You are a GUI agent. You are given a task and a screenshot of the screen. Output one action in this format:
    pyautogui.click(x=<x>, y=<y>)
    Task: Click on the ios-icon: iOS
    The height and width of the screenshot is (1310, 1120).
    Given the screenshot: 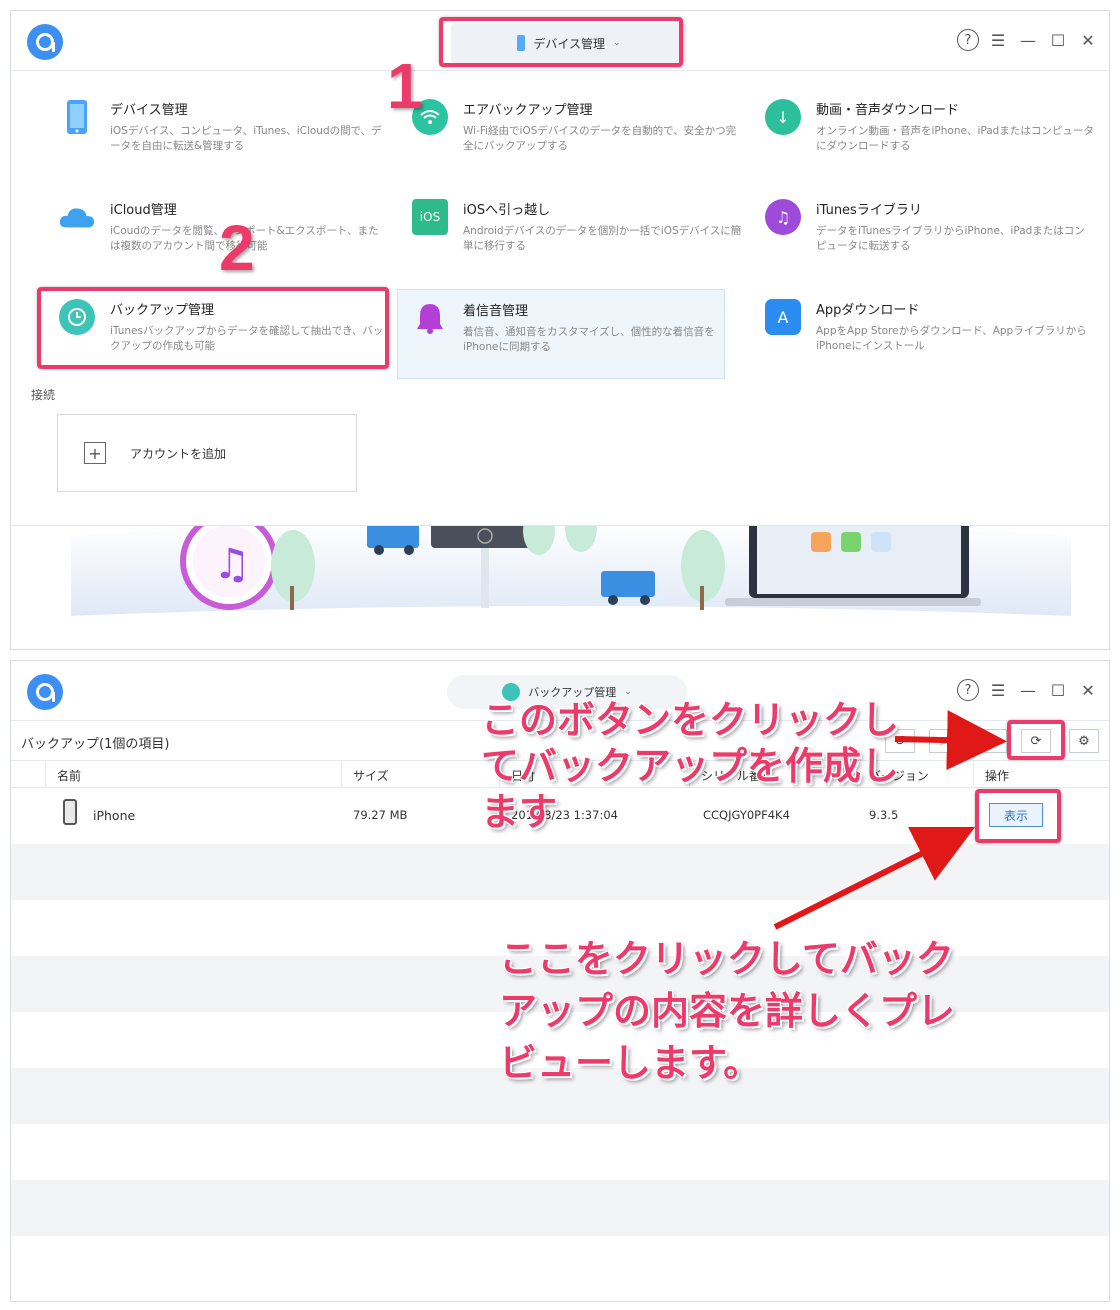 What is the action you would take?
    pyautogui.click(x=430, y=217)
    